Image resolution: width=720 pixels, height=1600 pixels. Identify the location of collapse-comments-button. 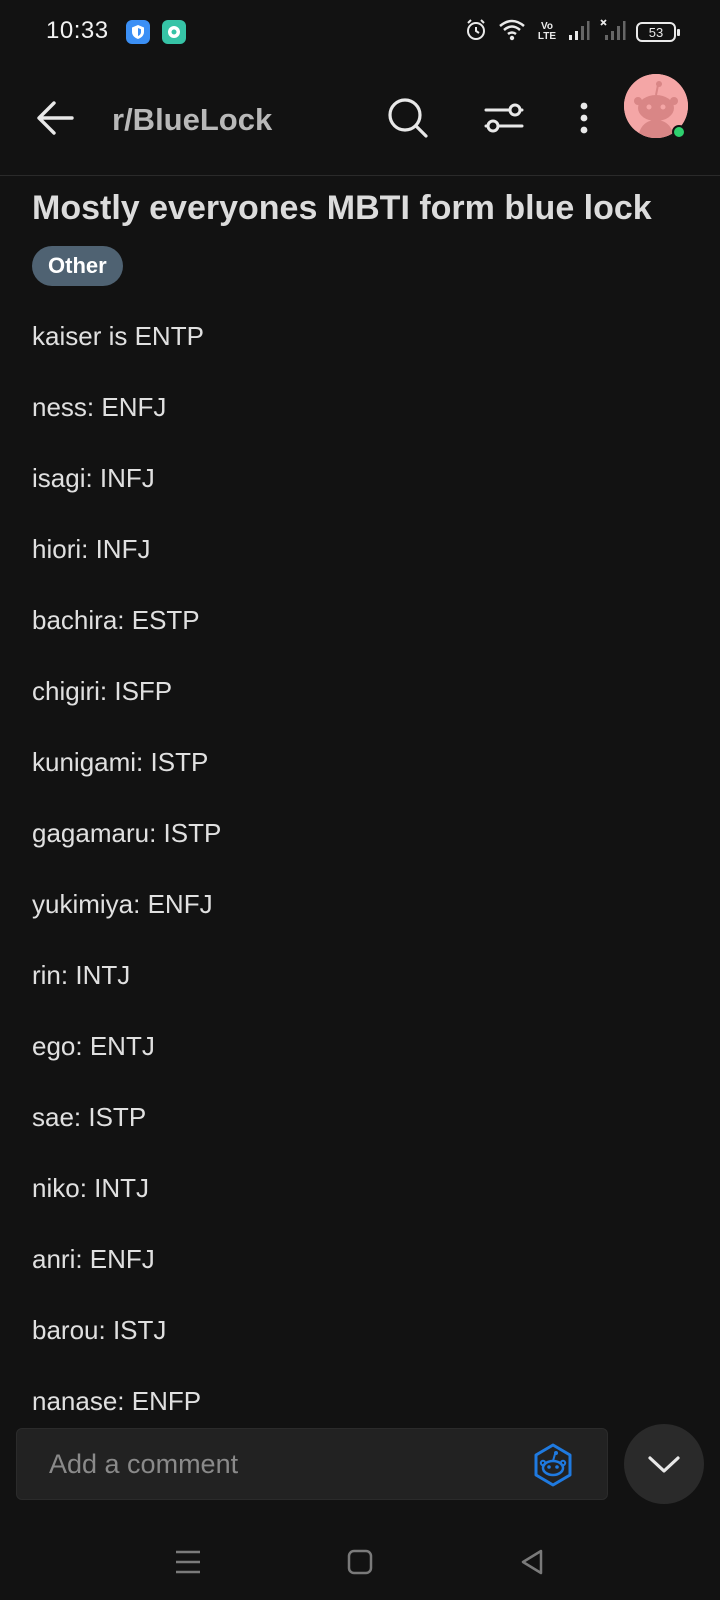
(664, 1464).